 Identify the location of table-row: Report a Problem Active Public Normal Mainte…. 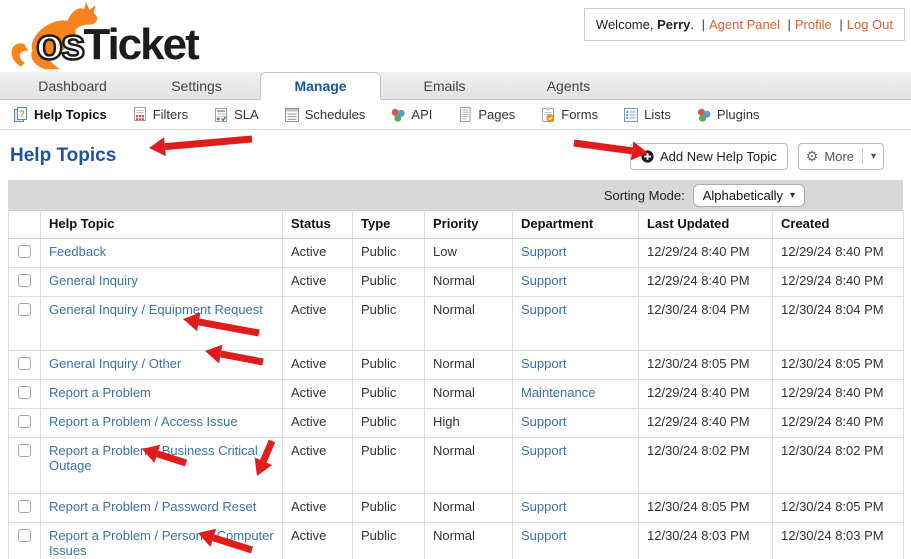
(456, 394).